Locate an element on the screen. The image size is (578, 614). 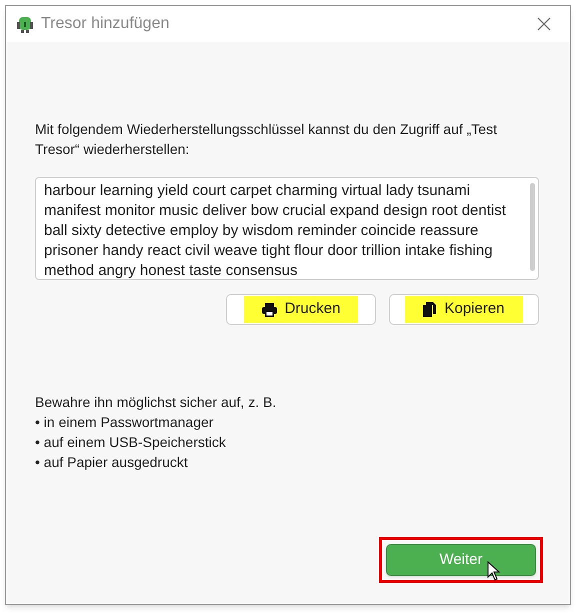
advice-list-item: • in einem Passwortmanager is located at coordinates (124, 422).